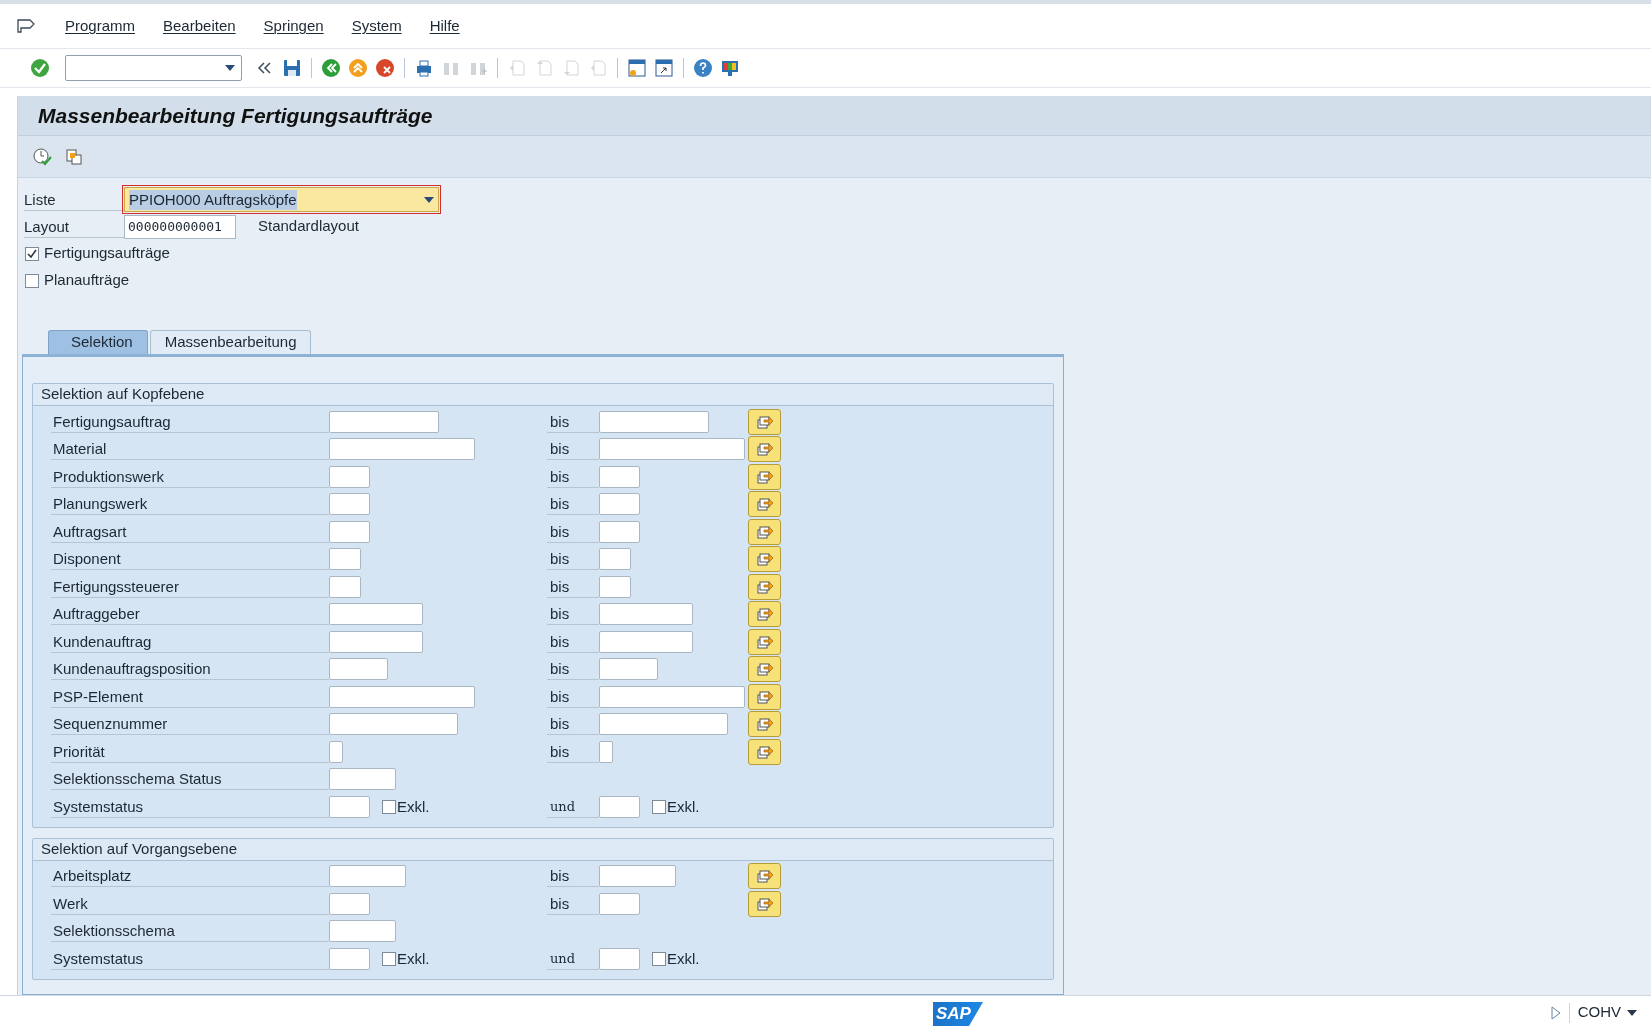 The image size is (1651, 1029). Describe the element at coordinates (98, 342) in the screenshot. I see `tab: Selektion` at that location.